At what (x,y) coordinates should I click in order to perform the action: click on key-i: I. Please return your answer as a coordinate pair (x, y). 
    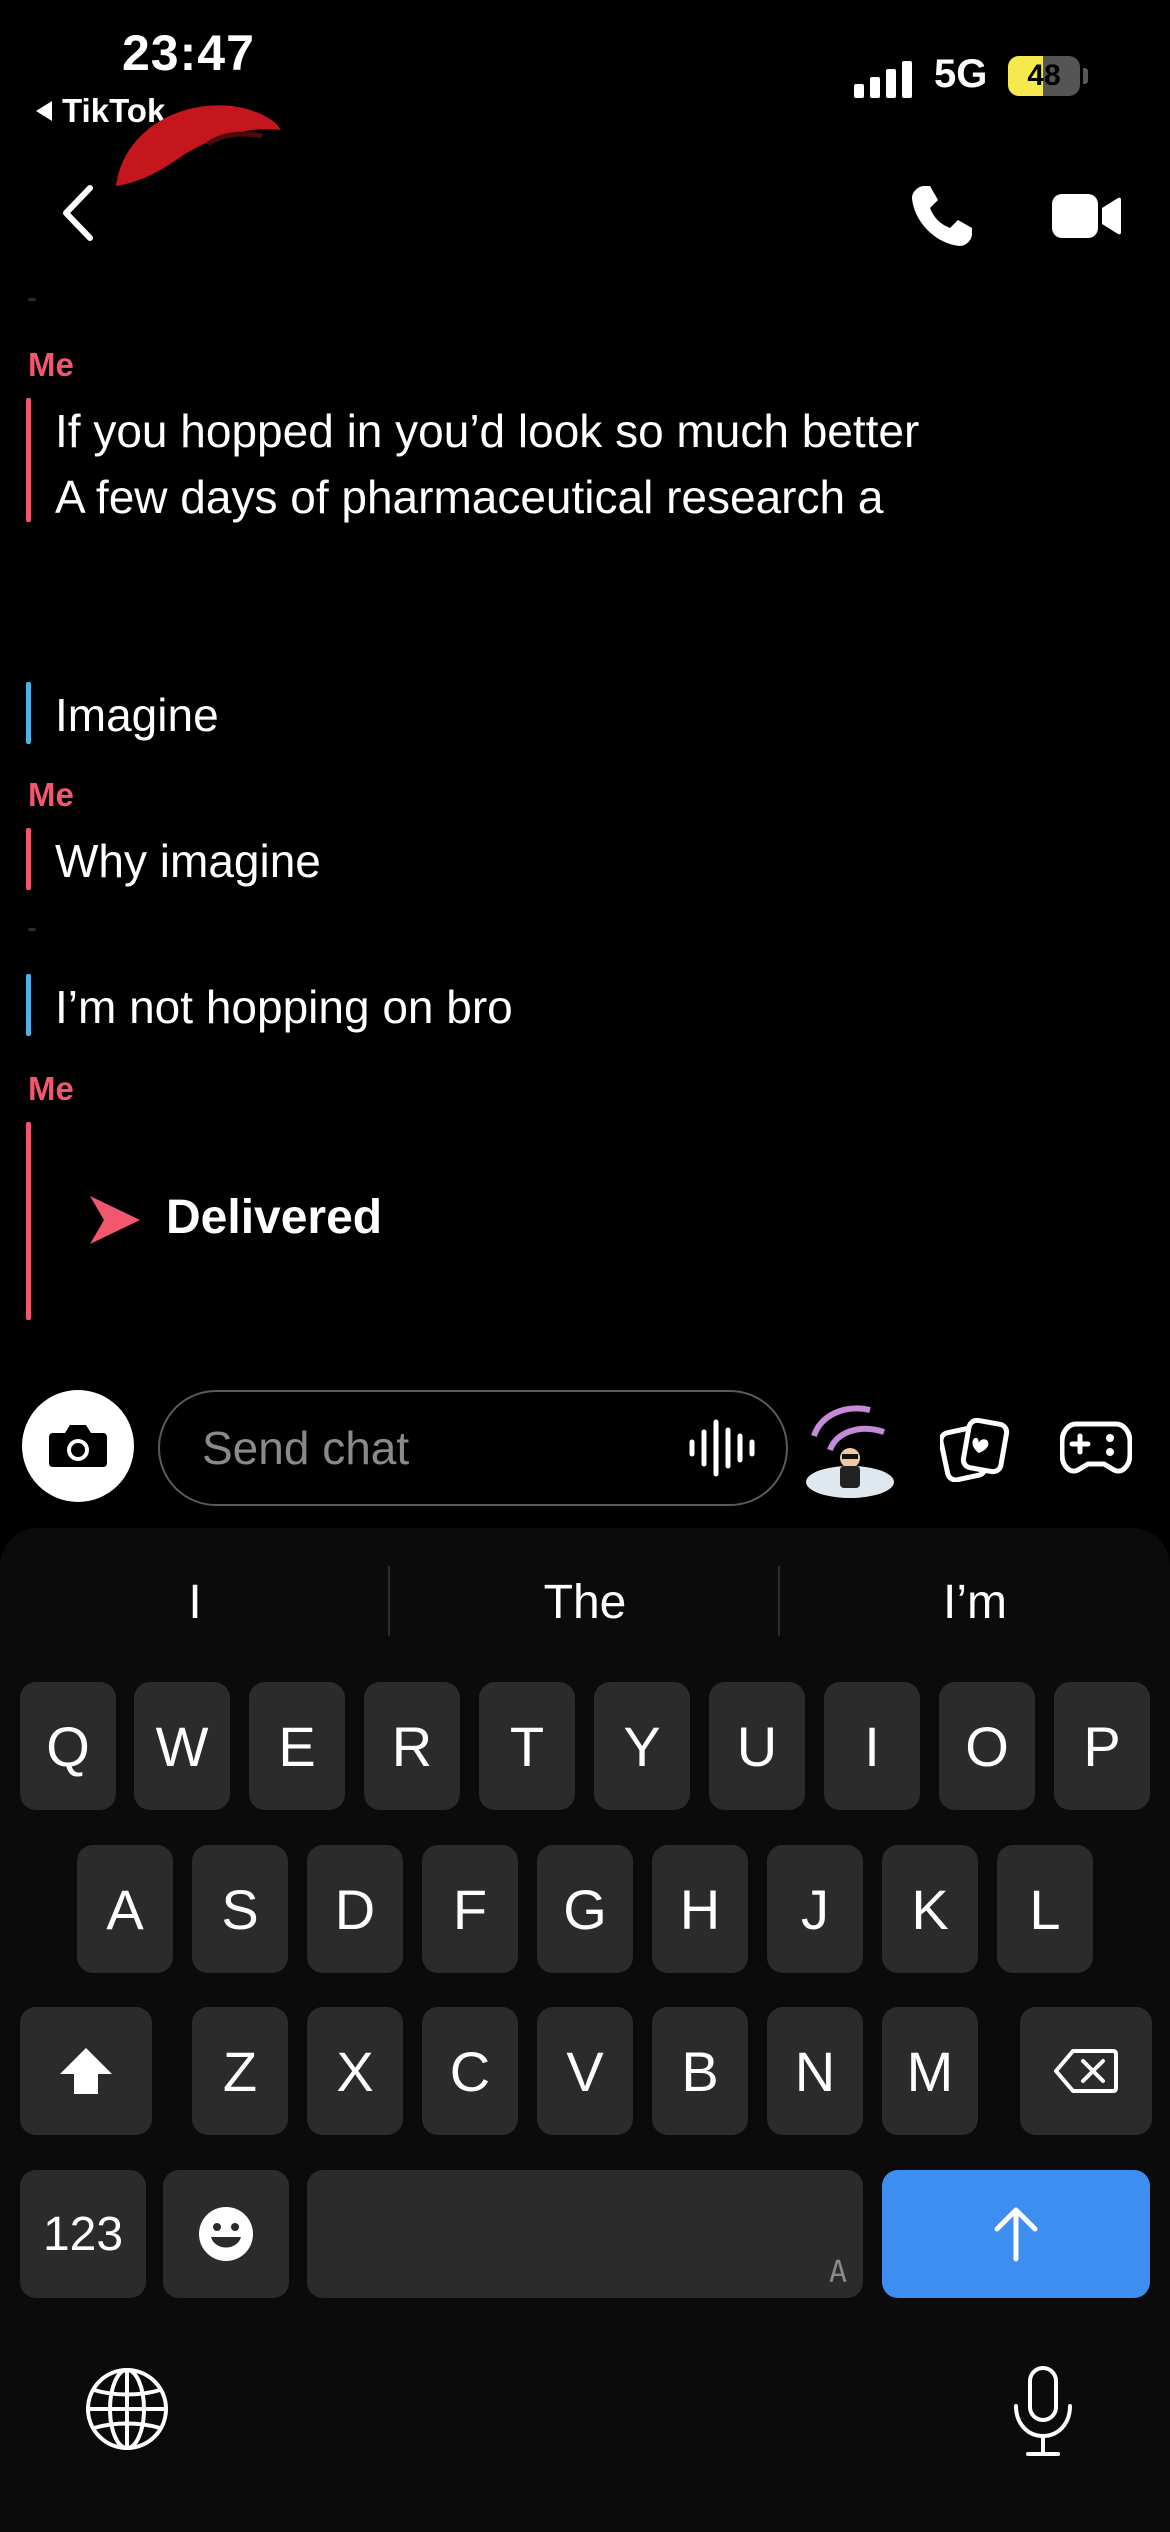
    Looking at the image, I should click on (872, 1746).